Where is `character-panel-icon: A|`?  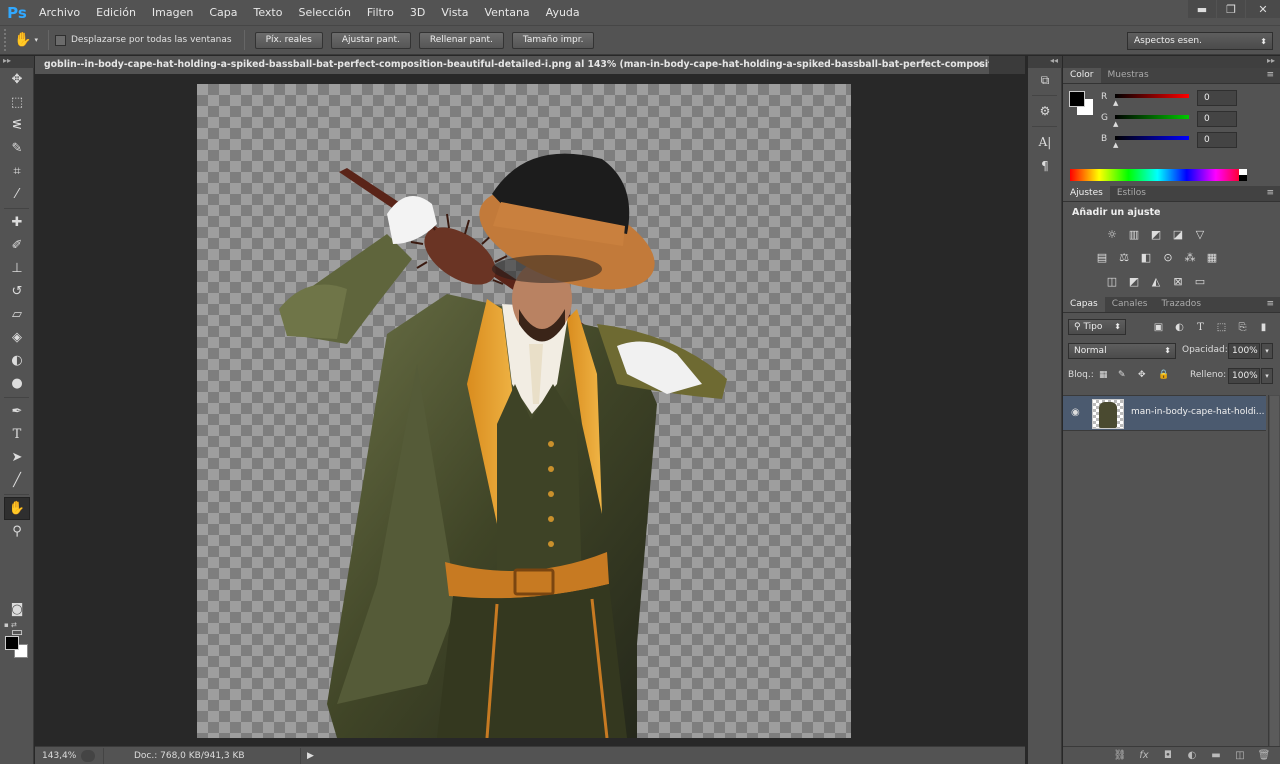 character-panel-icon: A| is located at coordinates (1045, 142).